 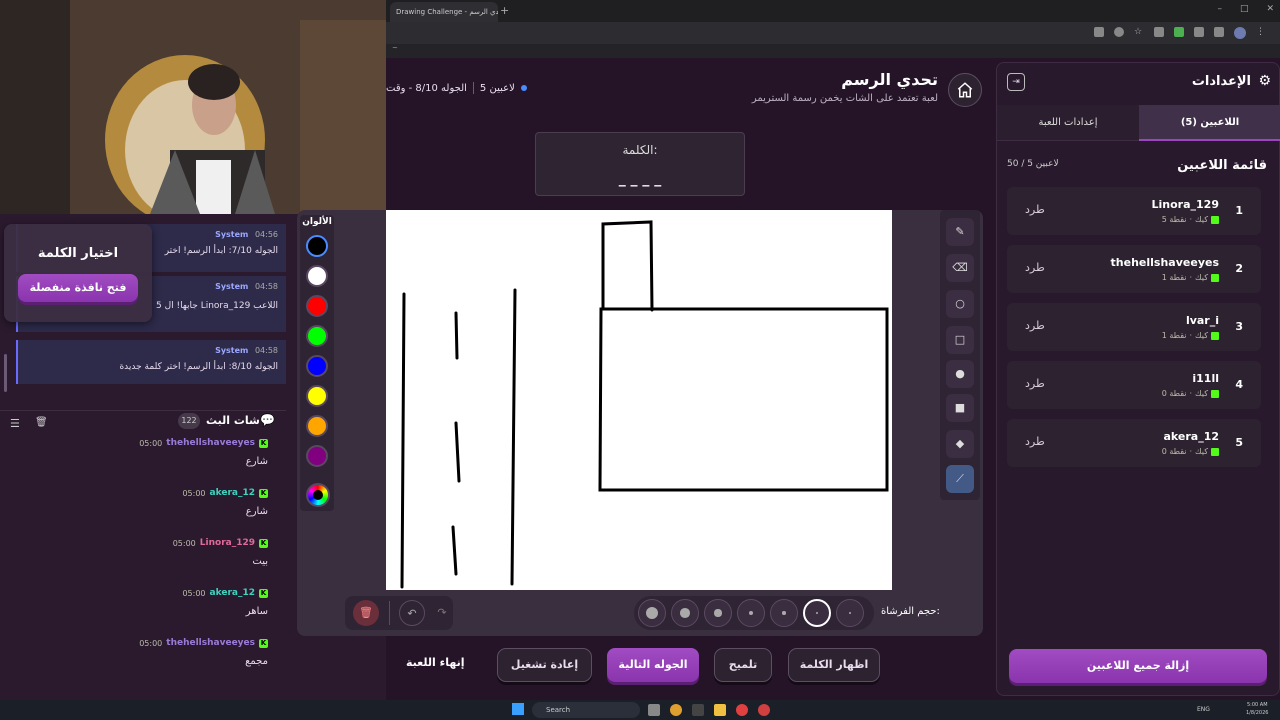 I want to click on show-word-button: اظهار الكلمة, so click(x=834, y=665).